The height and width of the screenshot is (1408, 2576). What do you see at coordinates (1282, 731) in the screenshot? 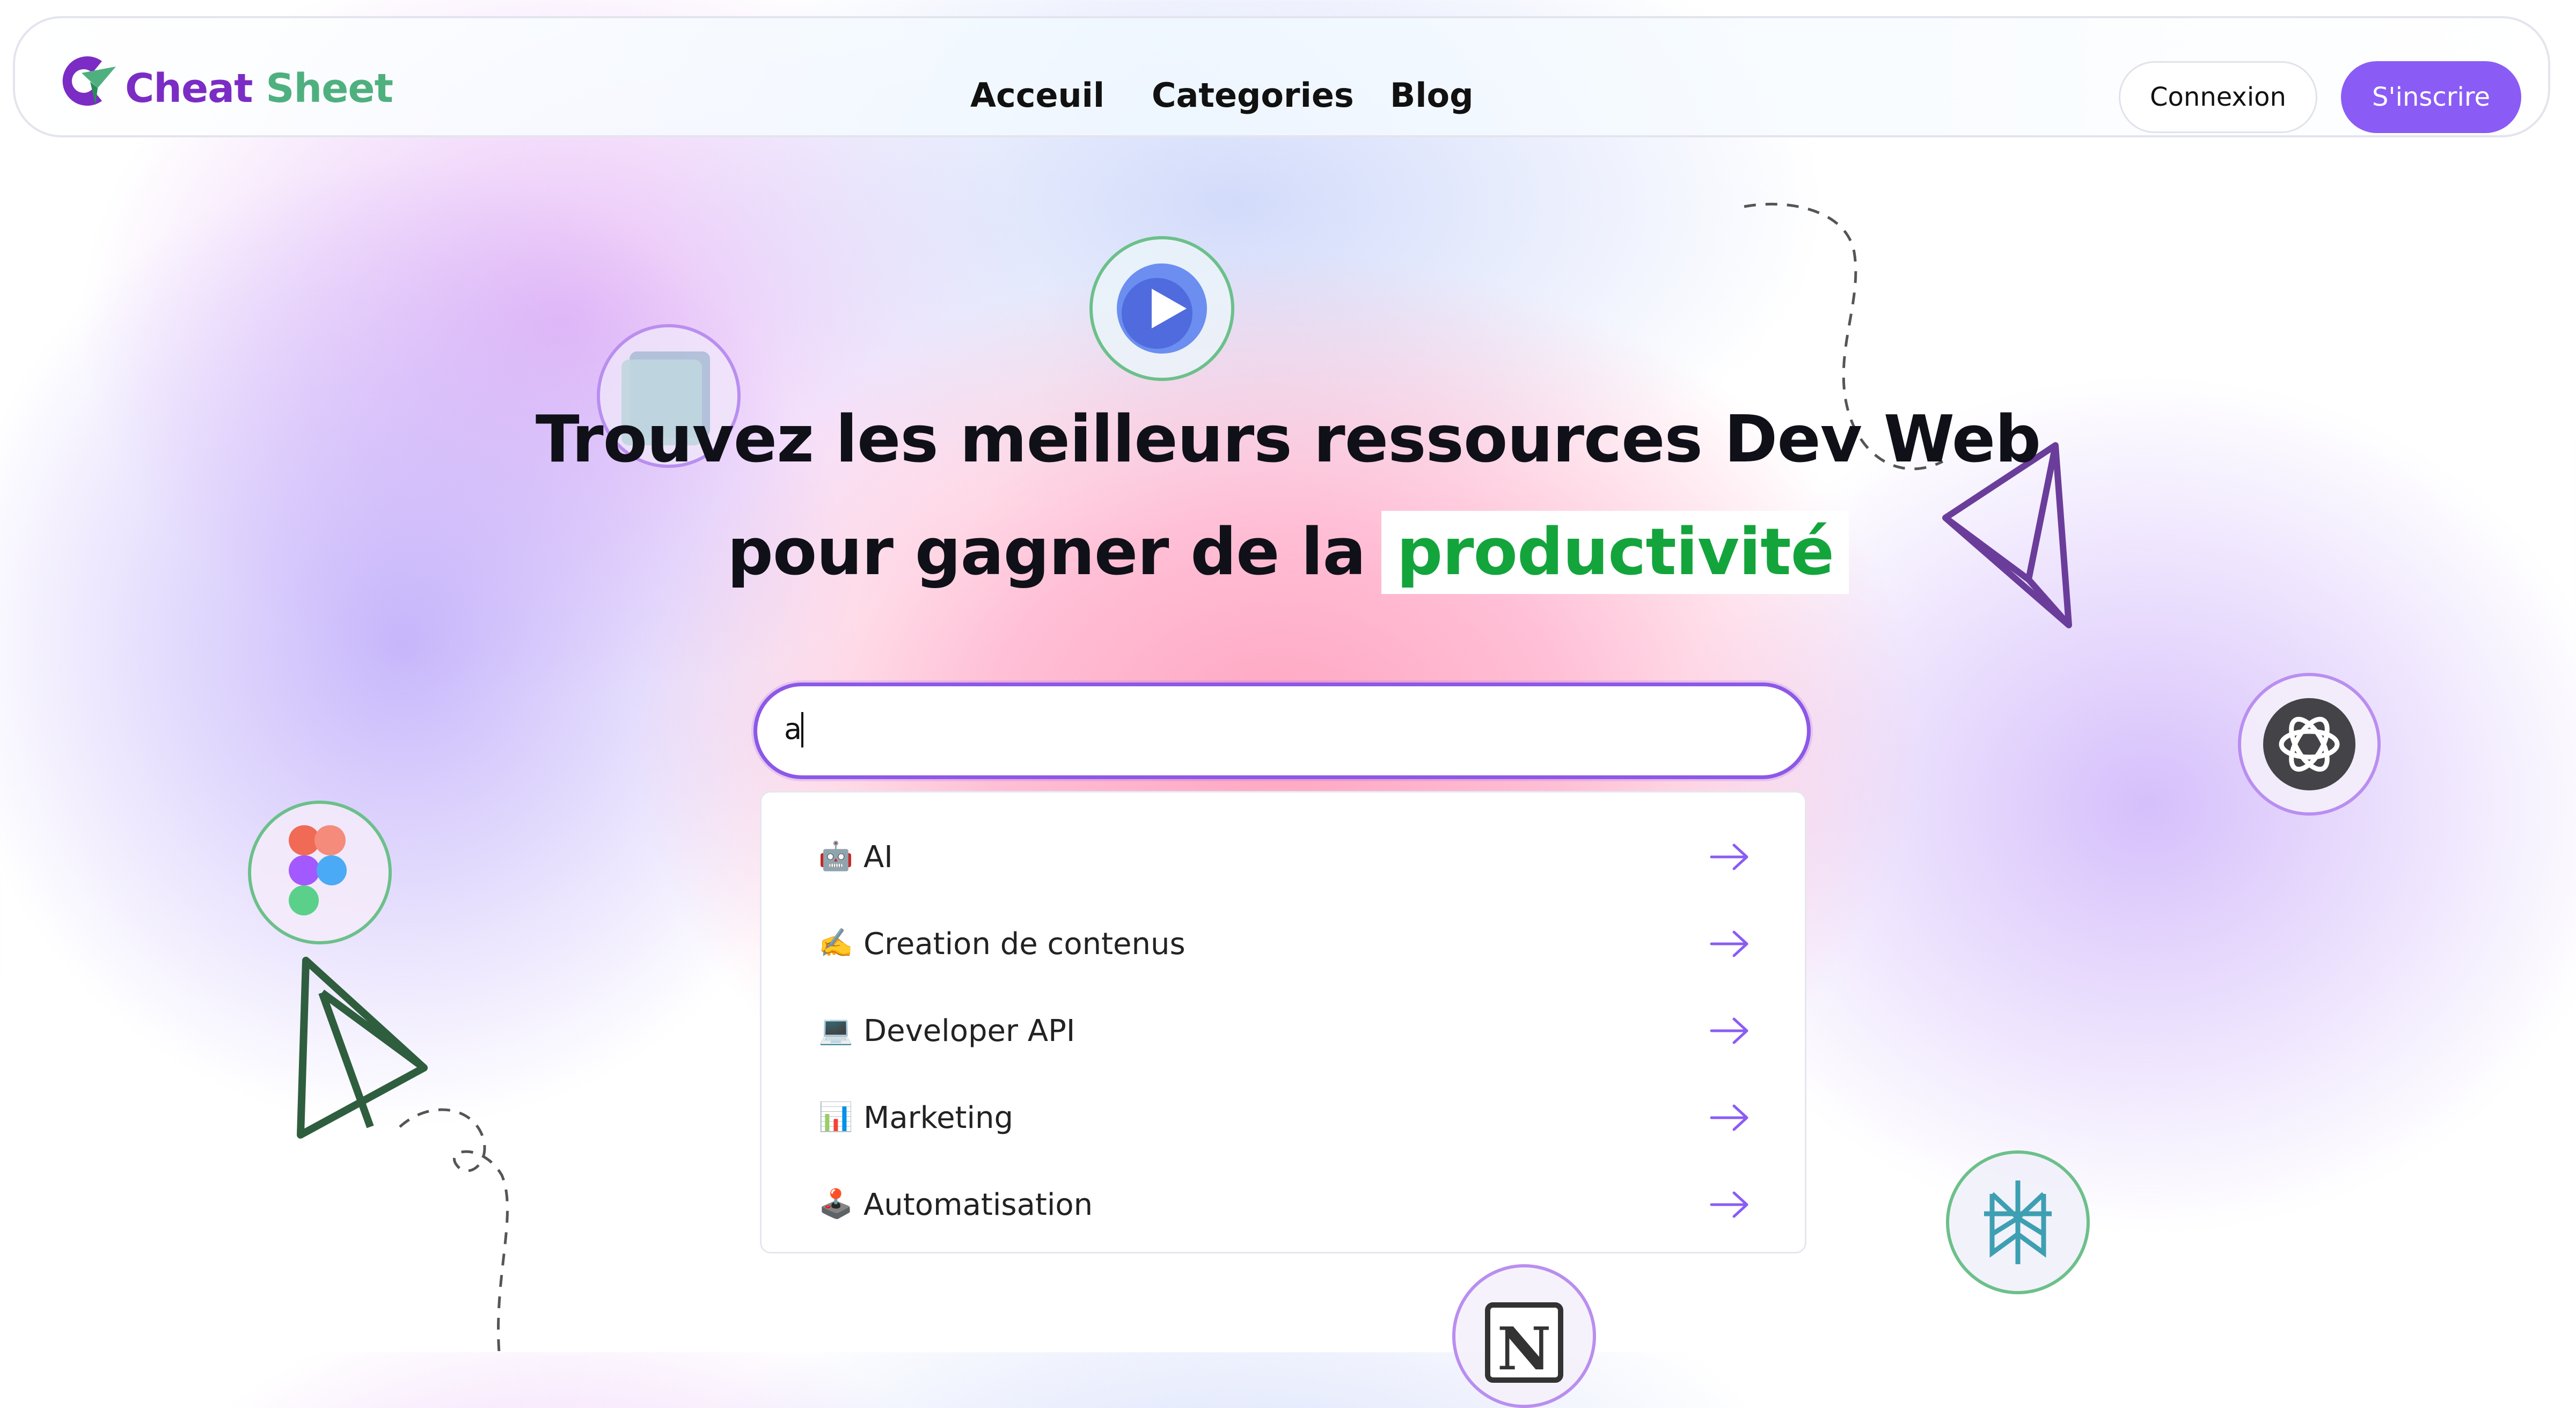
I see `search-input: a` at bounding box center [1282, 731].